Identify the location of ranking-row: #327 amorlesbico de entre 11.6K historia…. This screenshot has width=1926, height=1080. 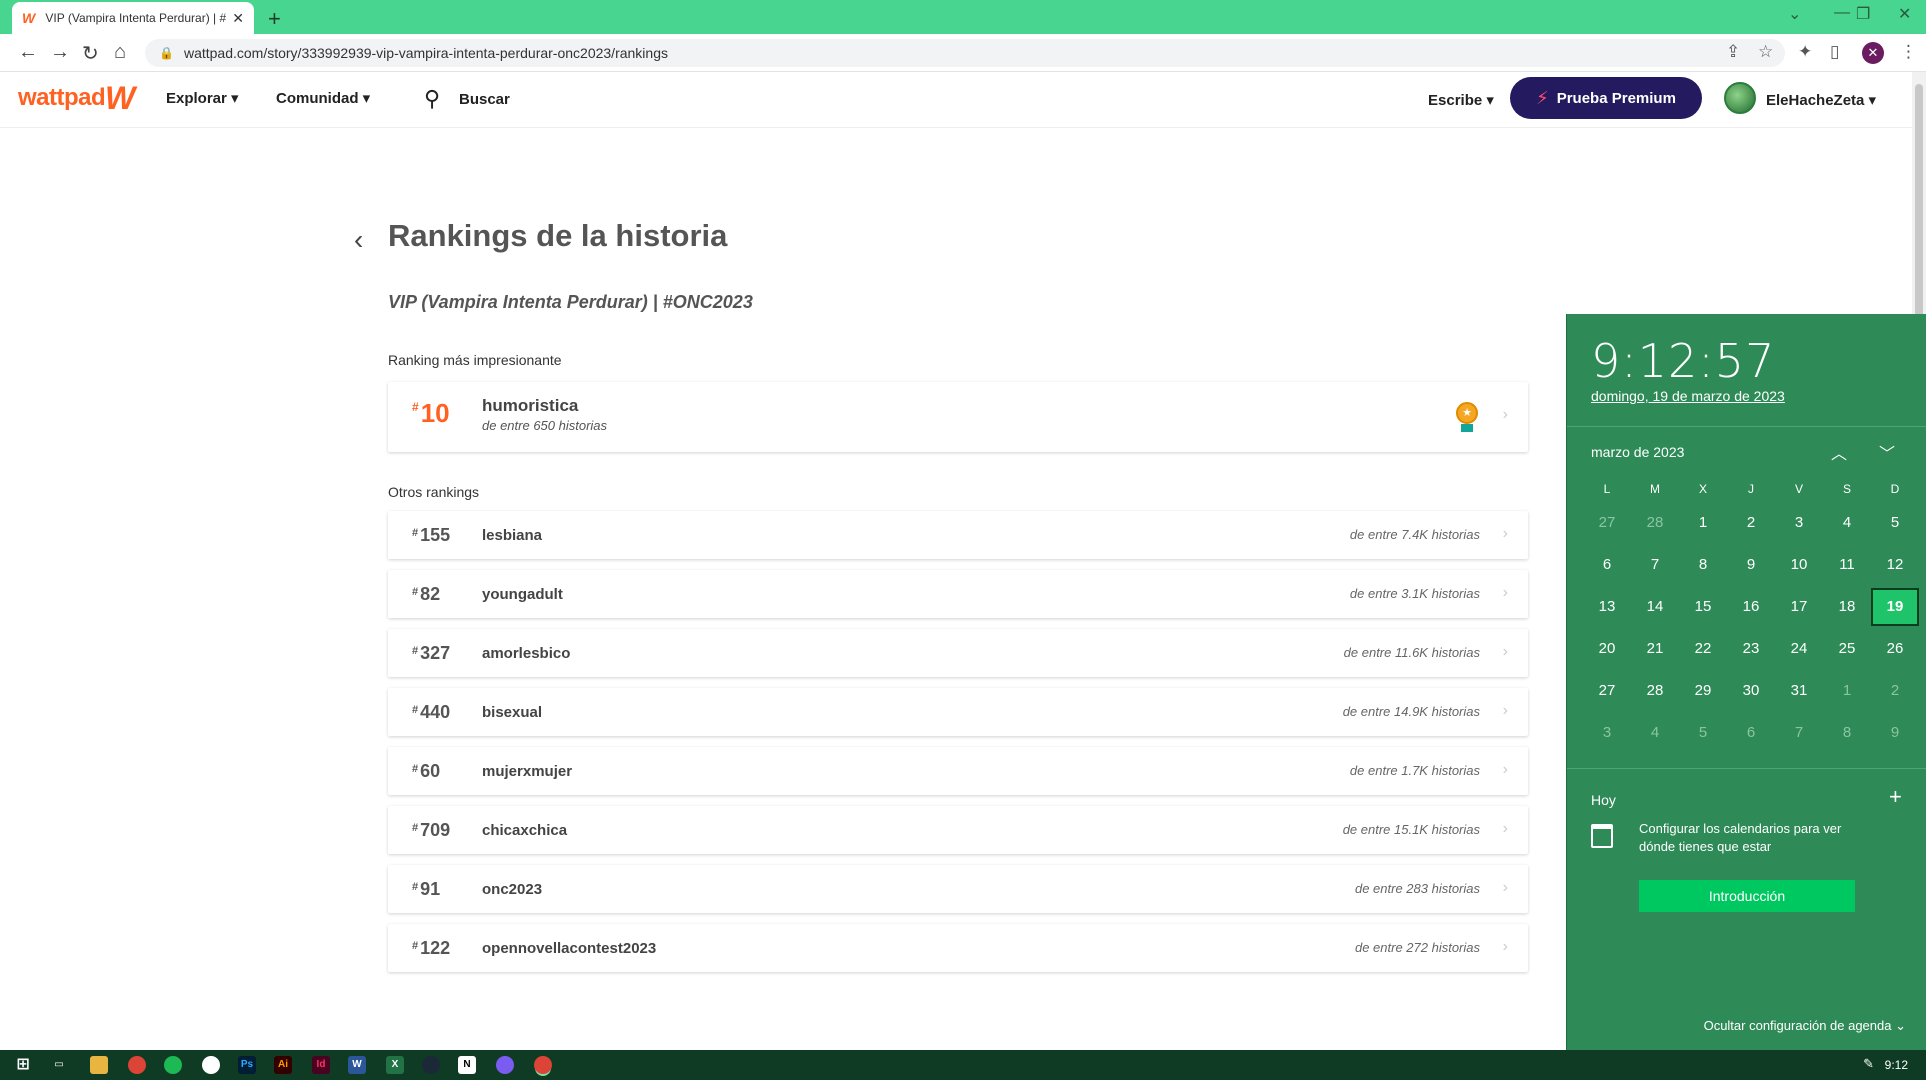
(958, 653).